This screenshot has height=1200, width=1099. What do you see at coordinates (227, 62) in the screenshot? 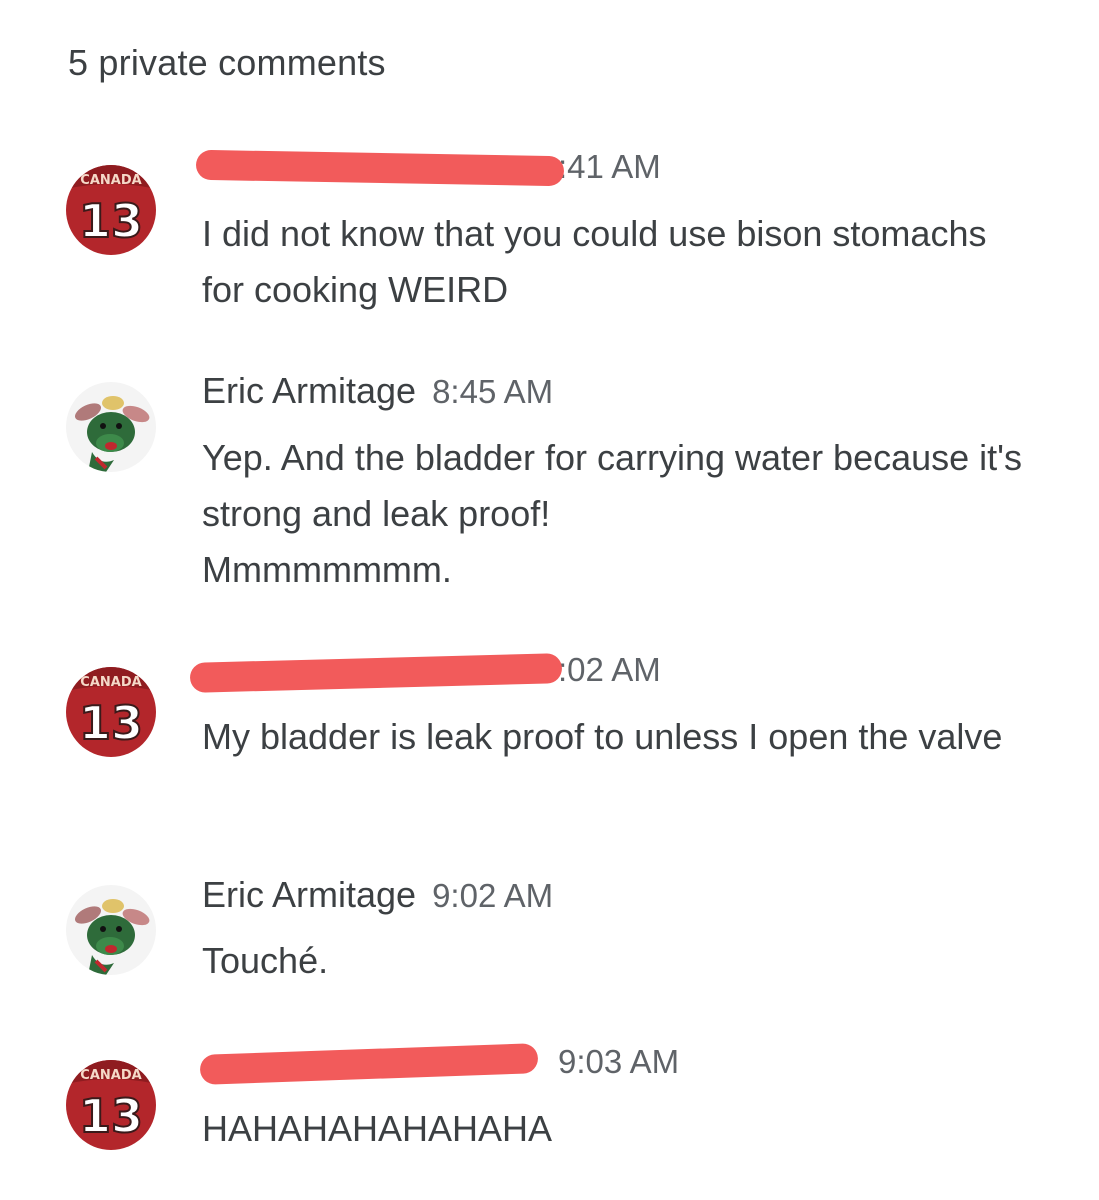
I see `comments-count-header: 5 private comments` at bounding box center [227, 62].